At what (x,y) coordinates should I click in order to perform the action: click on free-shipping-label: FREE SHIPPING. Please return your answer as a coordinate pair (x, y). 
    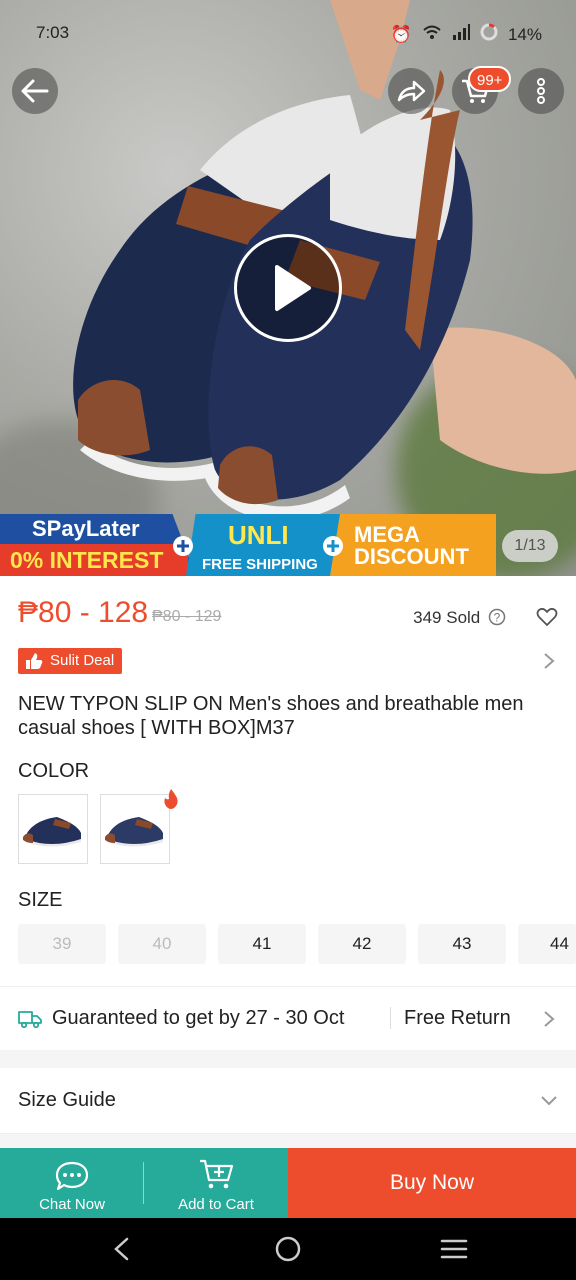
    Looking at the image, I should click on (260, 564).